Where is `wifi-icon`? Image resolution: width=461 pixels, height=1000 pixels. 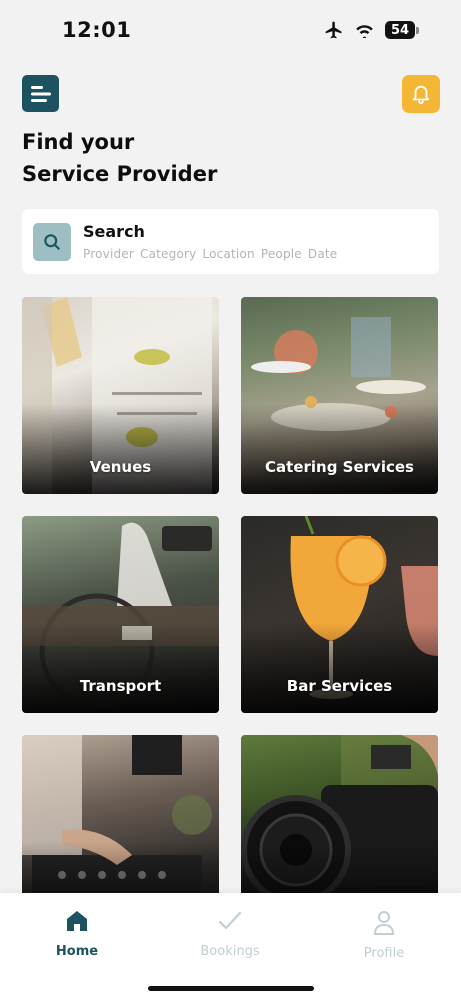
wifi-icon is located at coordinates (364, 31).